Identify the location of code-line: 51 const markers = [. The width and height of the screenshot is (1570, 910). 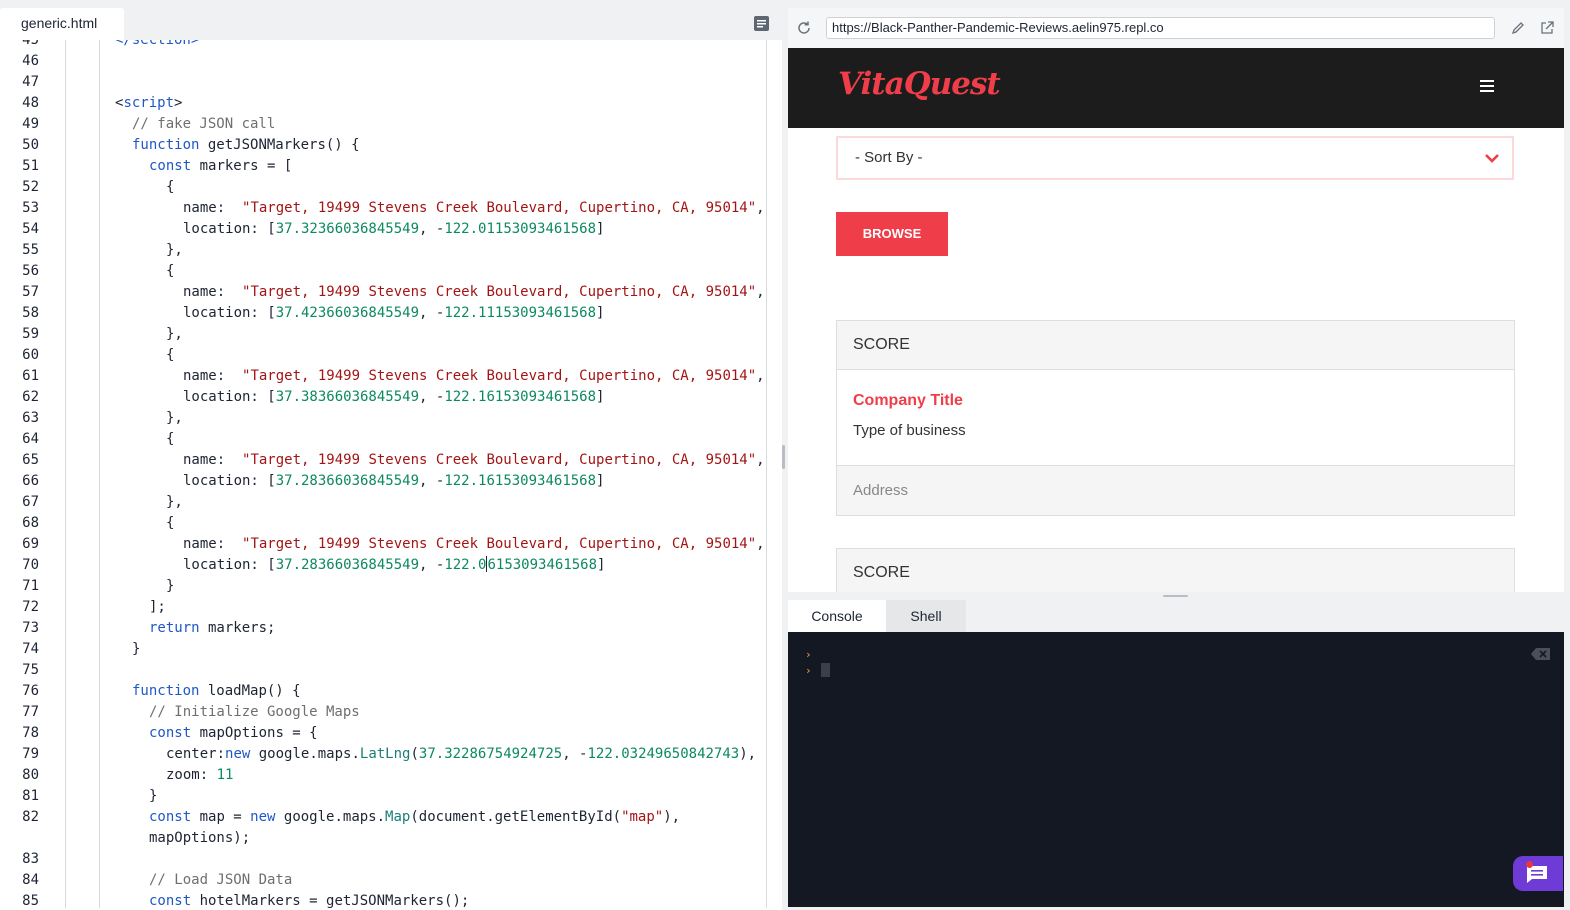
(385, 166).